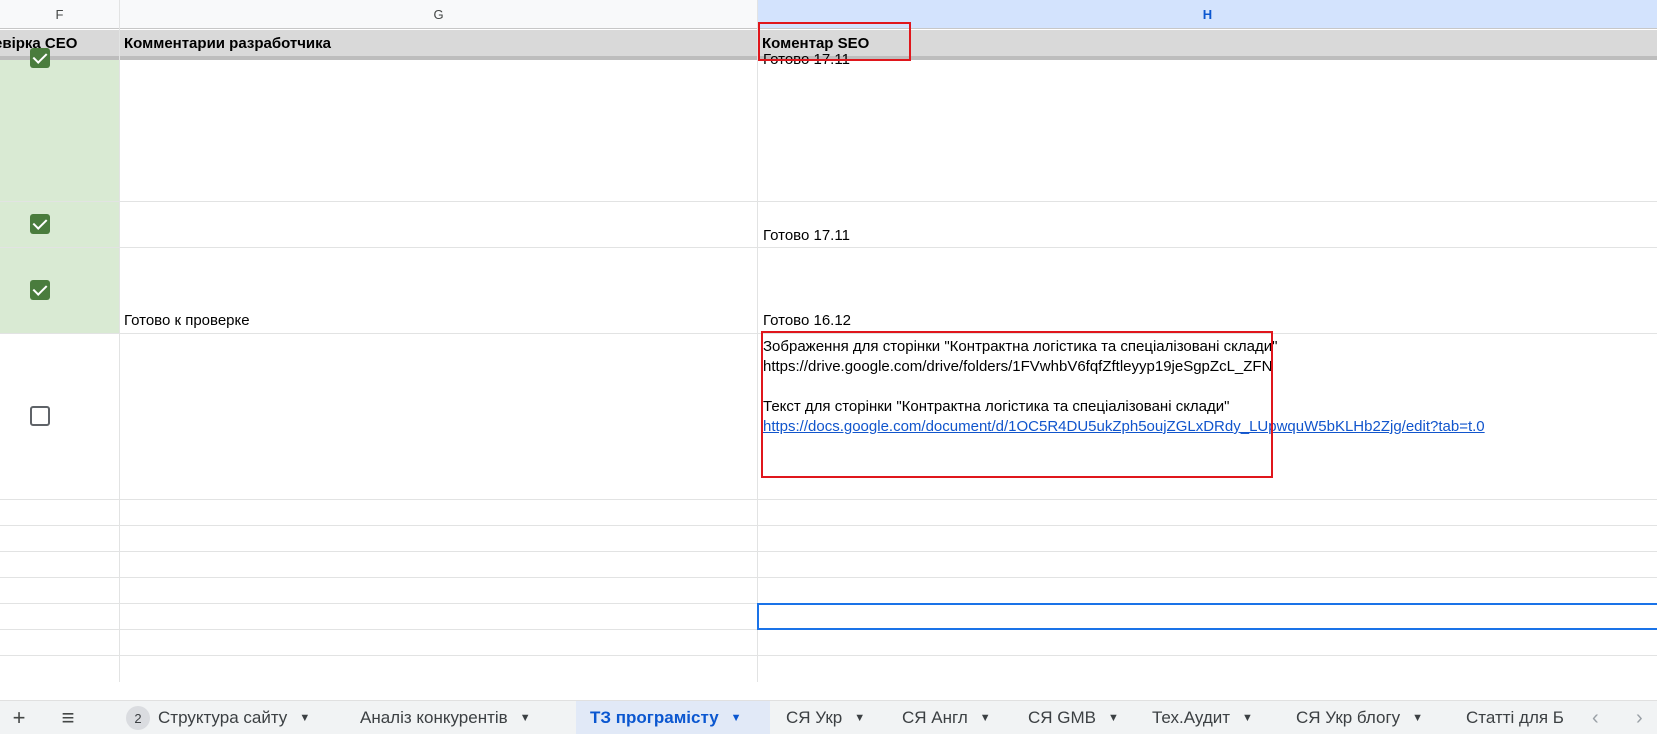  What do you see at coordinates (438, 14) in the screenshot?
I see `column-header-g: G` at bounding box center [438, 14].